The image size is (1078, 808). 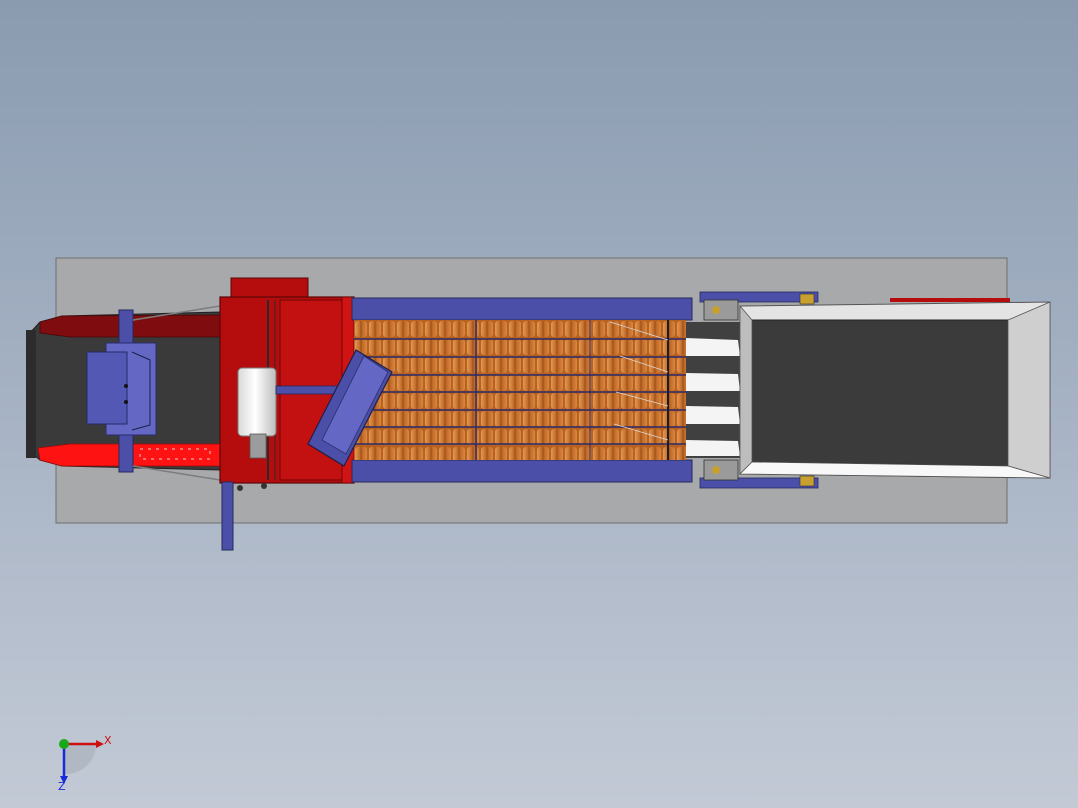 What do you see at coordinates (85, 763) in the screenshot?
I see `coordinate-triad: X Z` at bounding box center [85, 763].